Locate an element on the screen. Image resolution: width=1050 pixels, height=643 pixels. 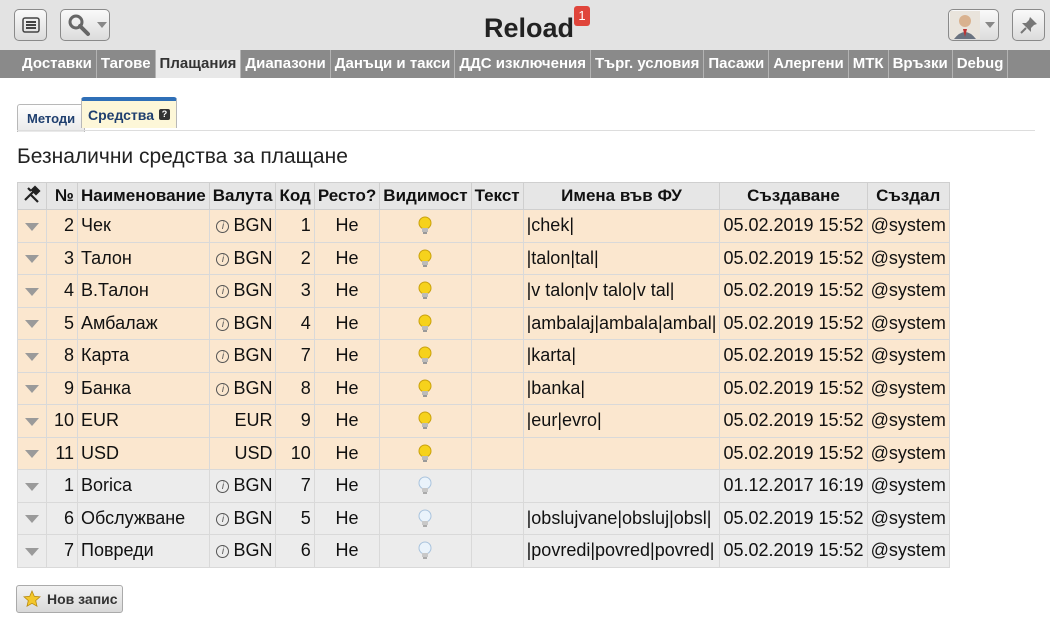
tab-means-label: Средства is located at coordinates (121, 114).